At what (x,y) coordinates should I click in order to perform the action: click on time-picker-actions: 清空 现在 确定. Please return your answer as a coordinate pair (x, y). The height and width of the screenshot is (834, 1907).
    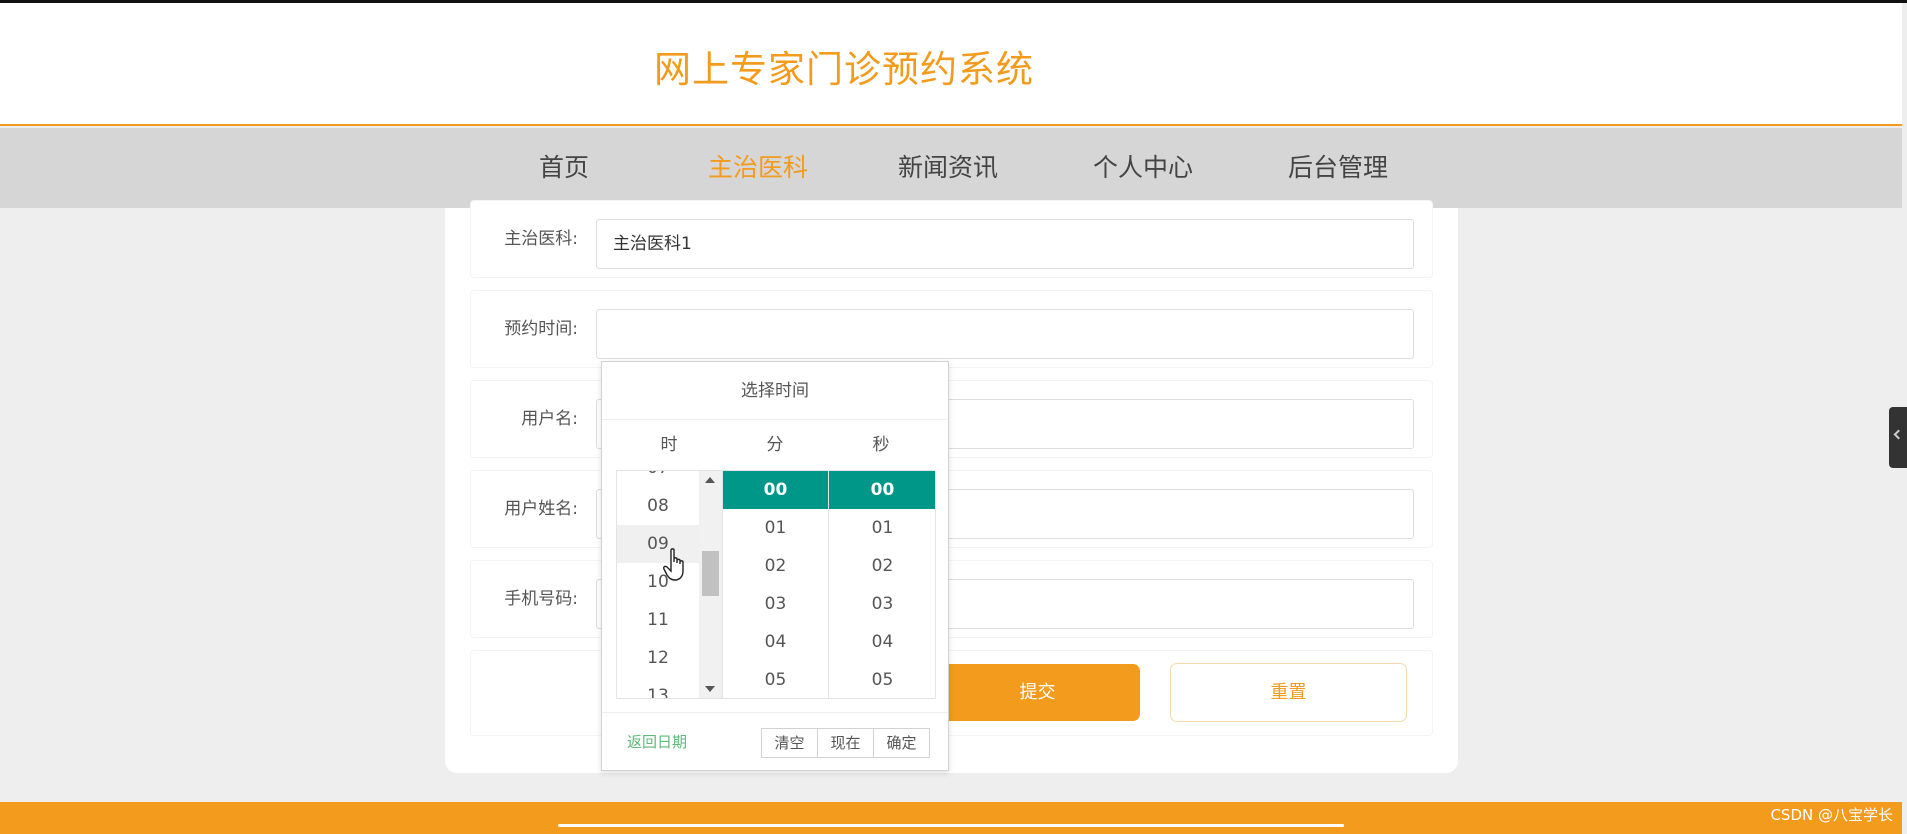
    Looking at the image, I should click on (845, 743).